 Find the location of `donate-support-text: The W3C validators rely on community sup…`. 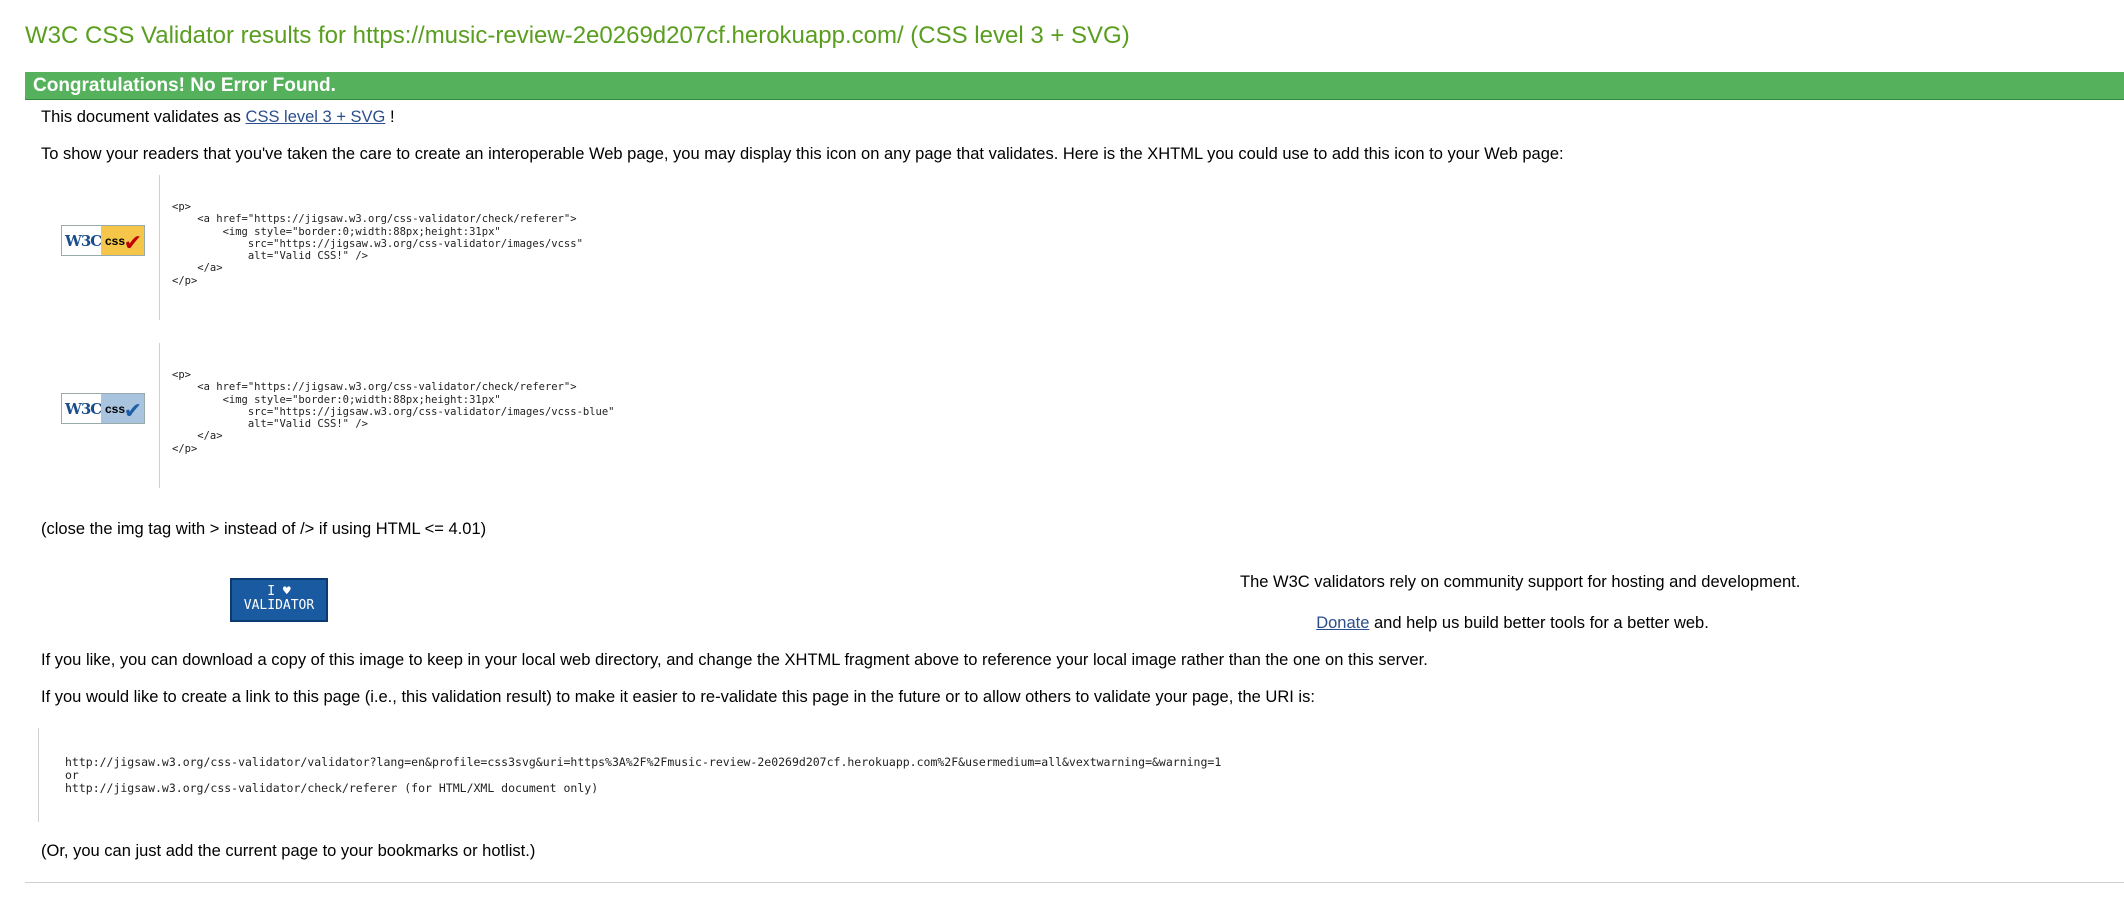

donate-support-text: The W3C validators rely on community sup… is located at coordinates (1520, 582).